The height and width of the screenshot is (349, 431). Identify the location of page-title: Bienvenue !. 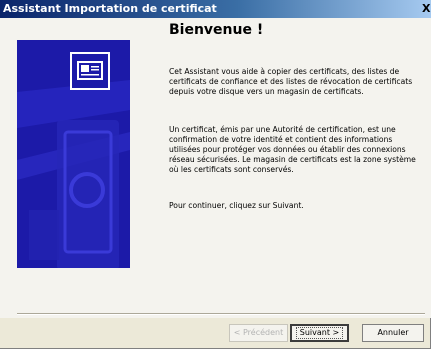
(216, 30).